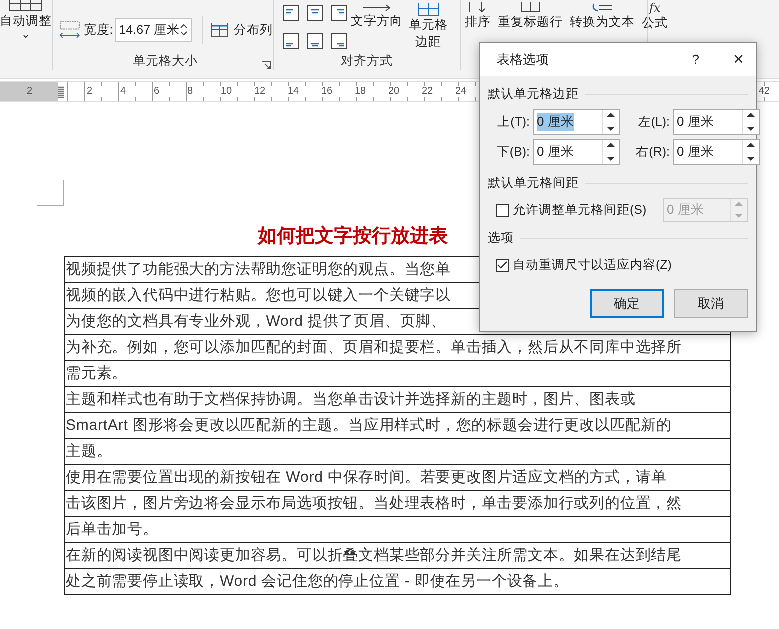 The height and width of the screenshot is (629, 779). Describe the element at coordinates (533, 94) in the screenshot. I see `section-heading: 默认单元格边距` at that location.